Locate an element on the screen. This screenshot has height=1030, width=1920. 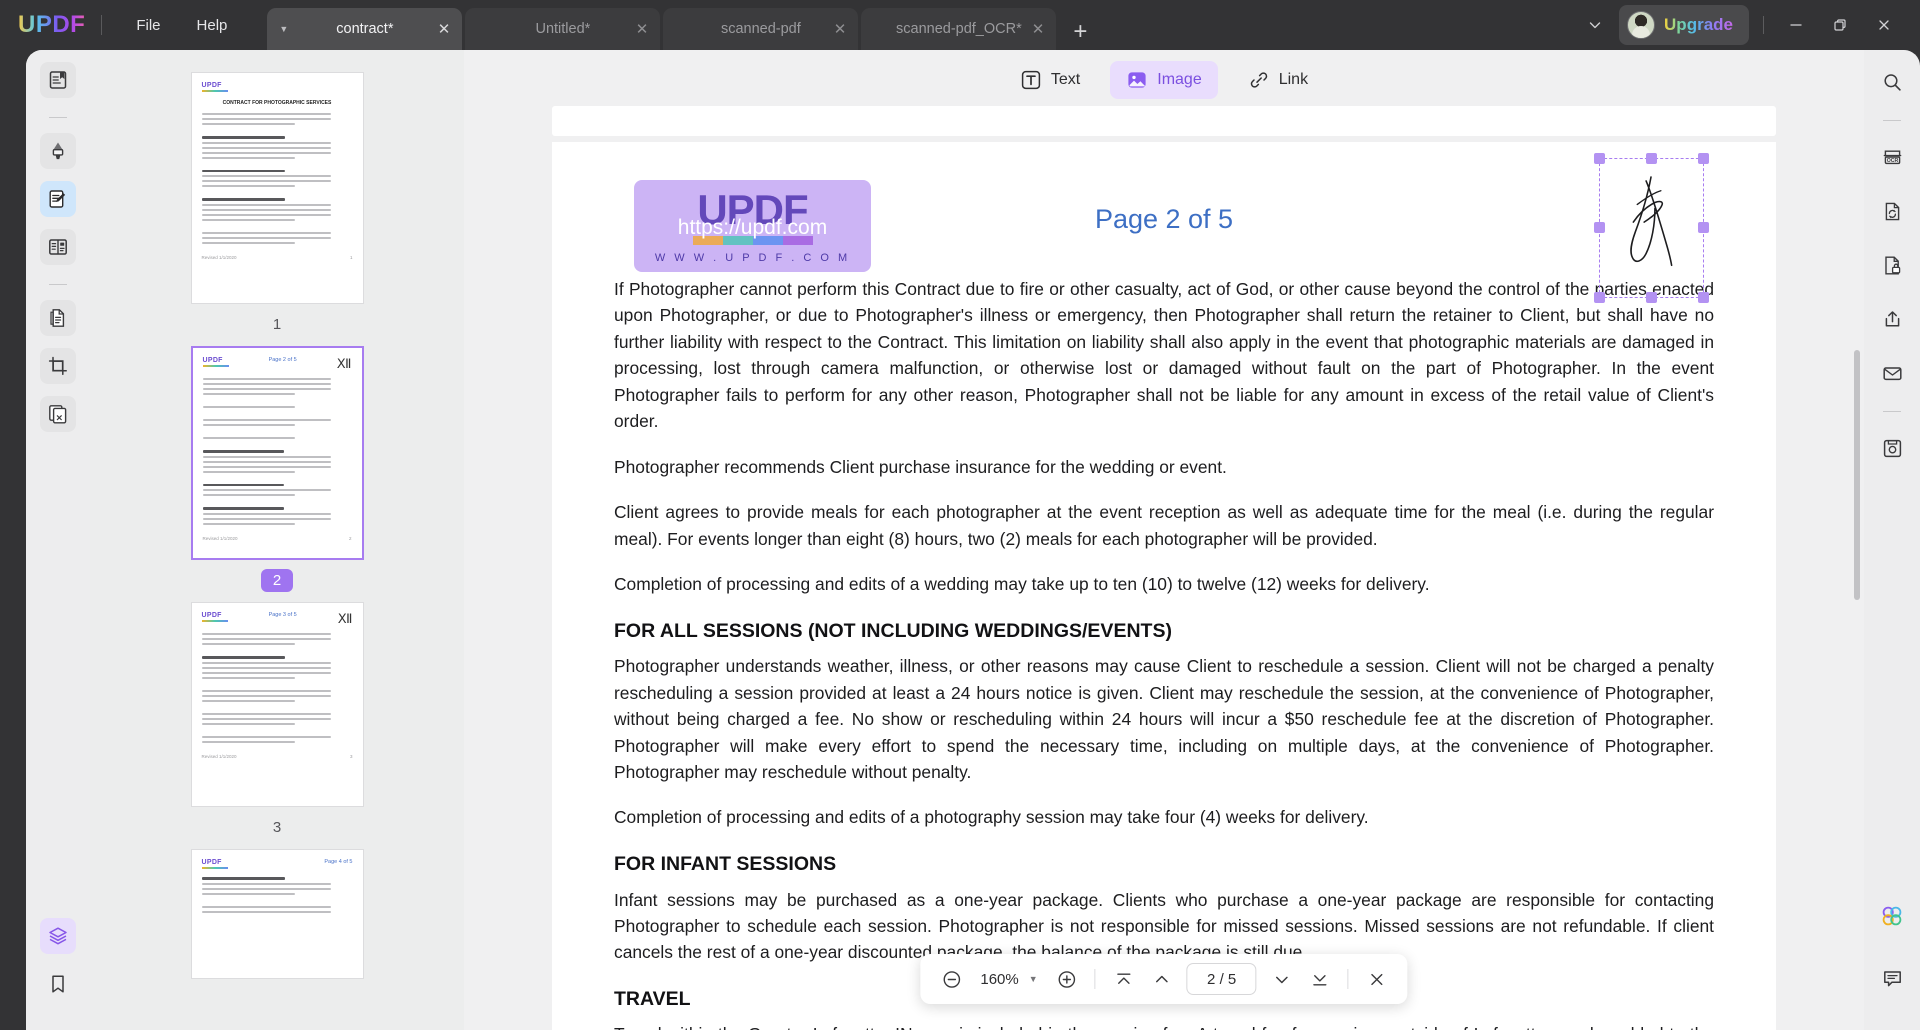
mode-image-button: Image is located at coordinates (1164, 80).